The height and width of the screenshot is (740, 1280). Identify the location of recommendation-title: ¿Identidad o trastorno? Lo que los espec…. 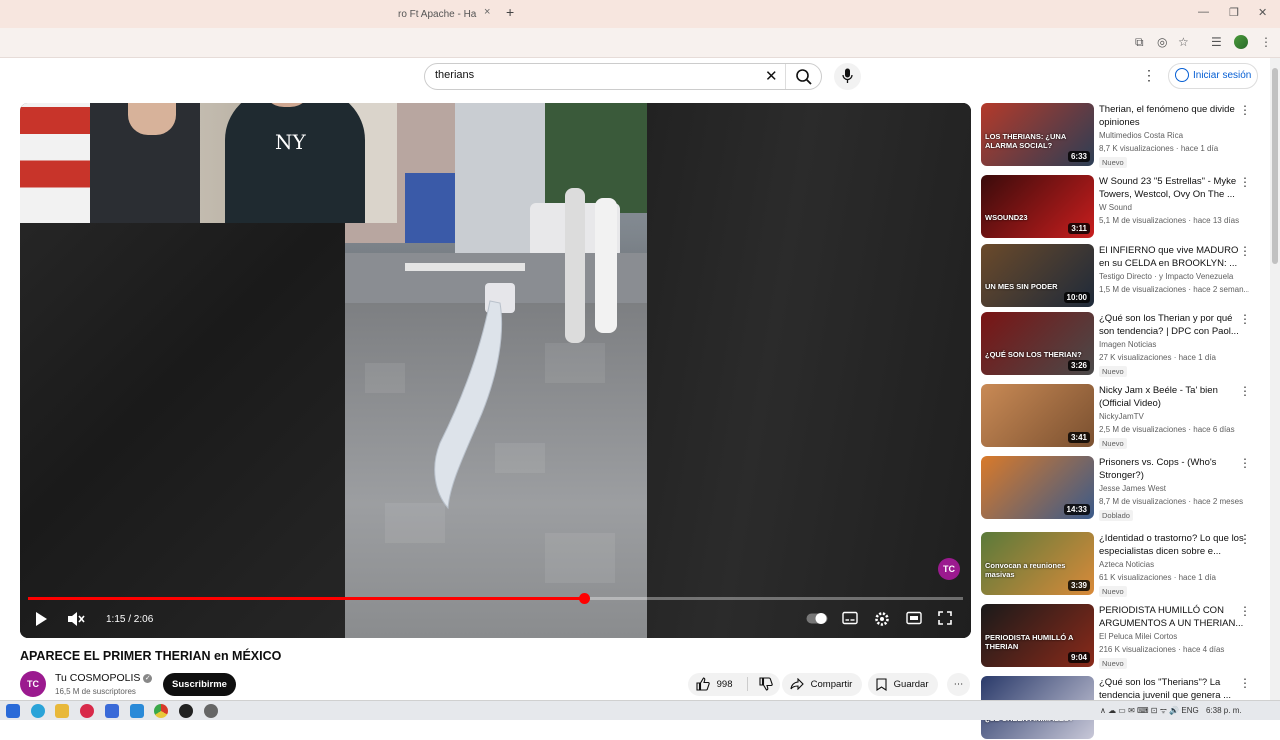
(1172, 545).